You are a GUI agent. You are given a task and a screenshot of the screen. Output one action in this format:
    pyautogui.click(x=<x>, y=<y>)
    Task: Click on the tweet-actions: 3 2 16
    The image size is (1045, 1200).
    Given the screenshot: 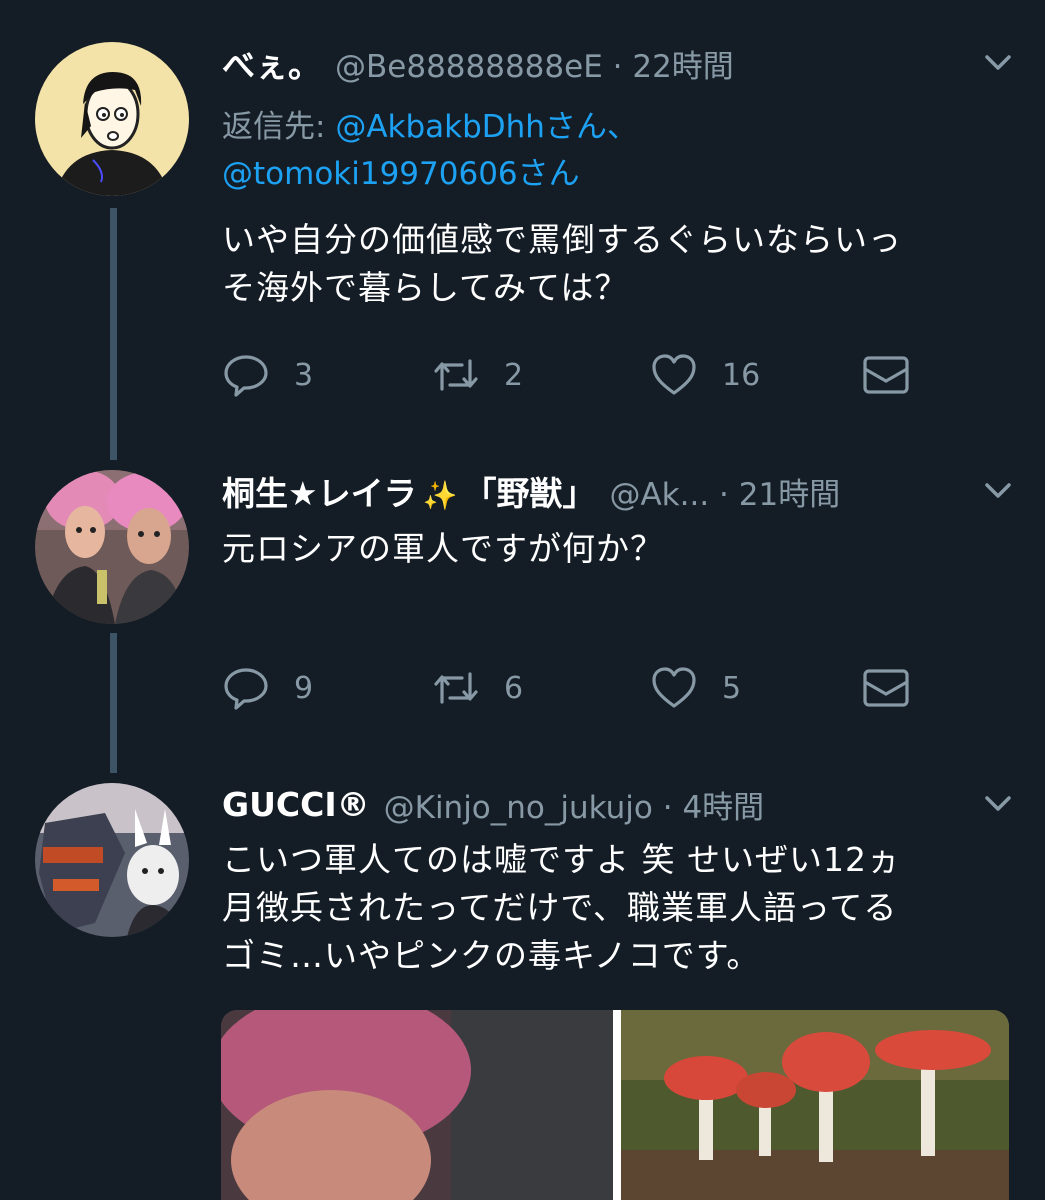 What is the action you would take?
    pyautogui.click(x=572, y=375)
    